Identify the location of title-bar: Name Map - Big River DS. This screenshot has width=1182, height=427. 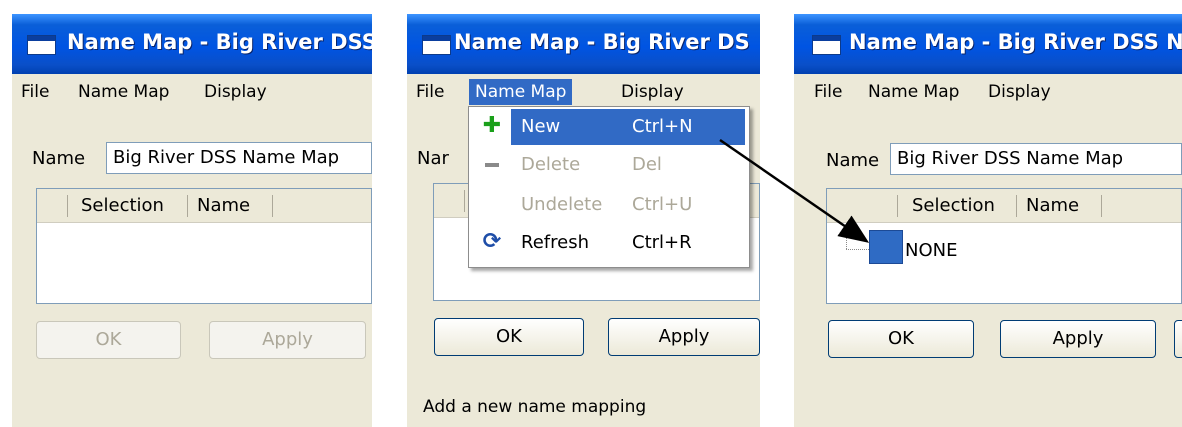
(583, 44).